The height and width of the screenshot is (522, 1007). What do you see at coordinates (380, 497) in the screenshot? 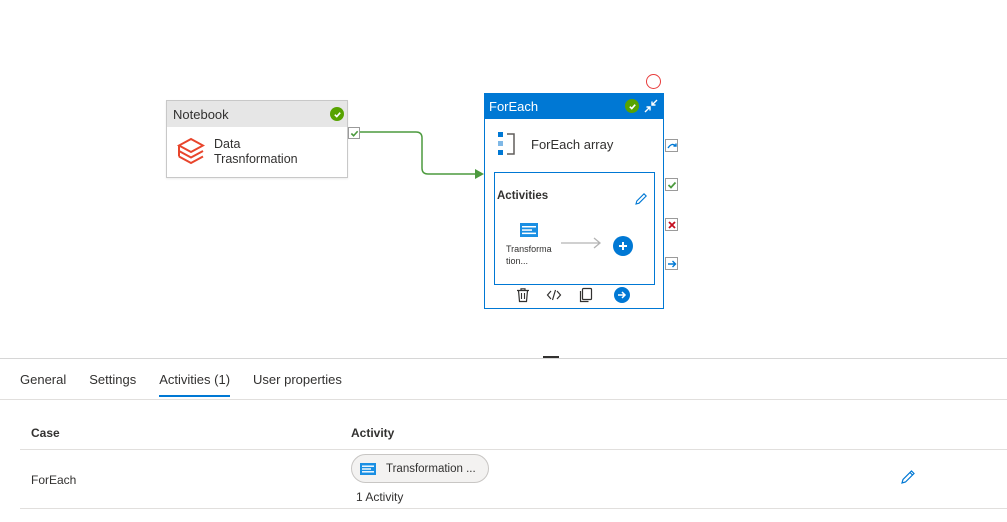
I see `activity-count: 1 Activity` at bounding box center [380, 497].